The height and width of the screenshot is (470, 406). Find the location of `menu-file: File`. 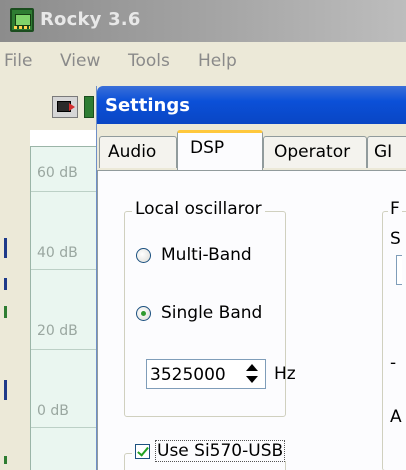

menu-file: File is located at coordinates (18, 61).